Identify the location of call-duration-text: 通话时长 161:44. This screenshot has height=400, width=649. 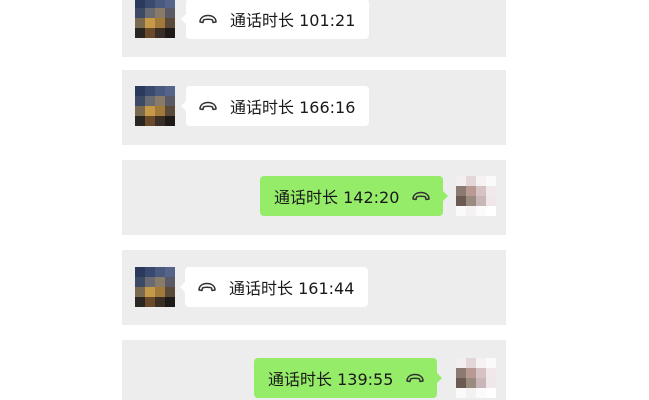
(292, 288).